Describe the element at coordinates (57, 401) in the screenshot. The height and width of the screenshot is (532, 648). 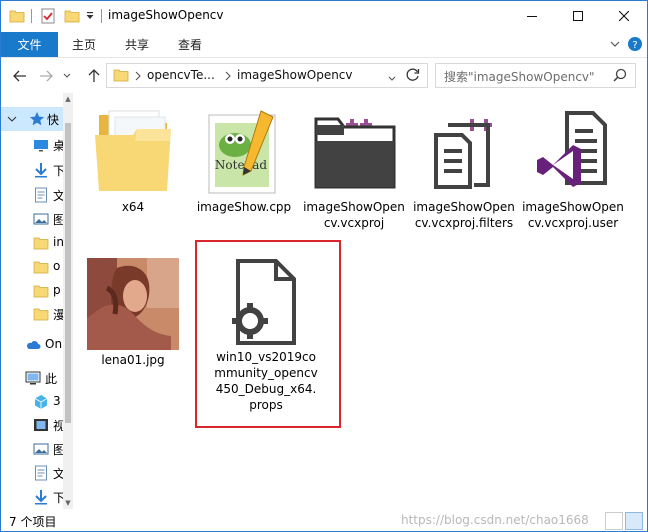
I see `nav-item-label: 3` at that location.